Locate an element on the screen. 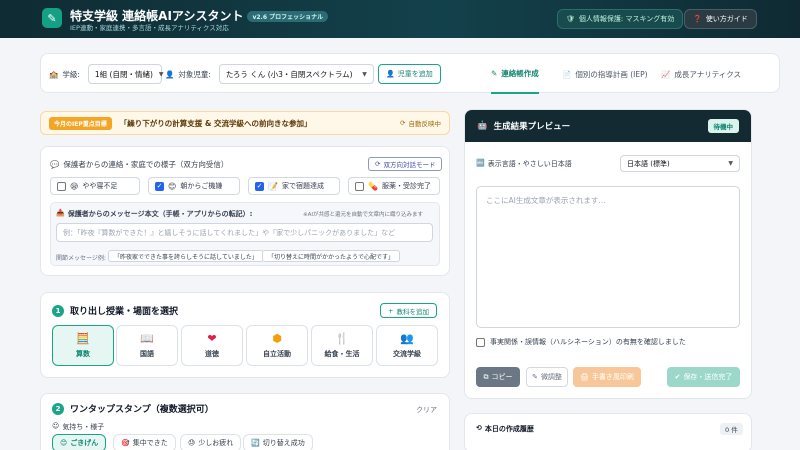  privacy-badge: 🛡 個人情報保護: マスキング有効 is located at coordinates (620, 19).